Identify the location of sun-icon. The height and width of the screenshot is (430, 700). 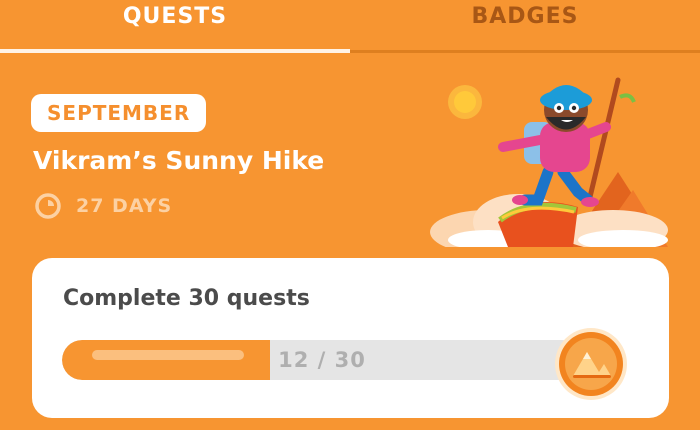
(465, 102).